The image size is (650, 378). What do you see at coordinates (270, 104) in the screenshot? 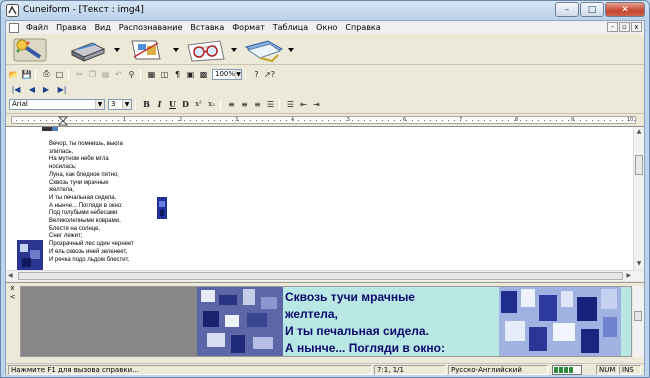
I see `align-justify-icon: ☰` at bounding box center [270, 104].